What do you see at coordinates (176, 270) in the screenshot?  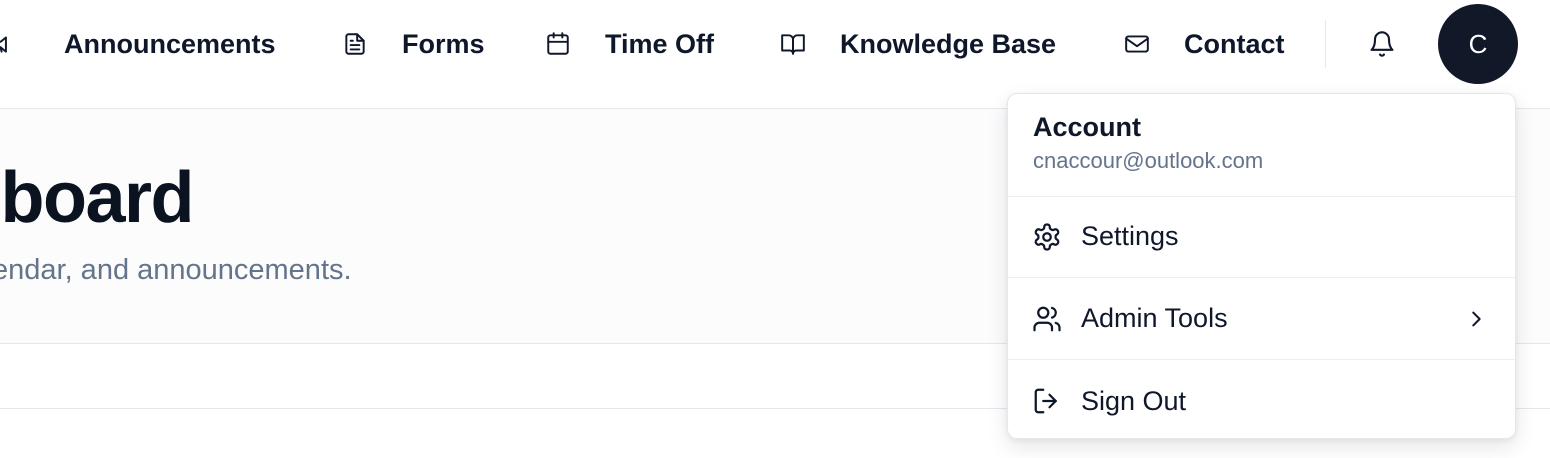 I see `page-subtitle: endar, and announcements.` at bounding box center [176, 270].